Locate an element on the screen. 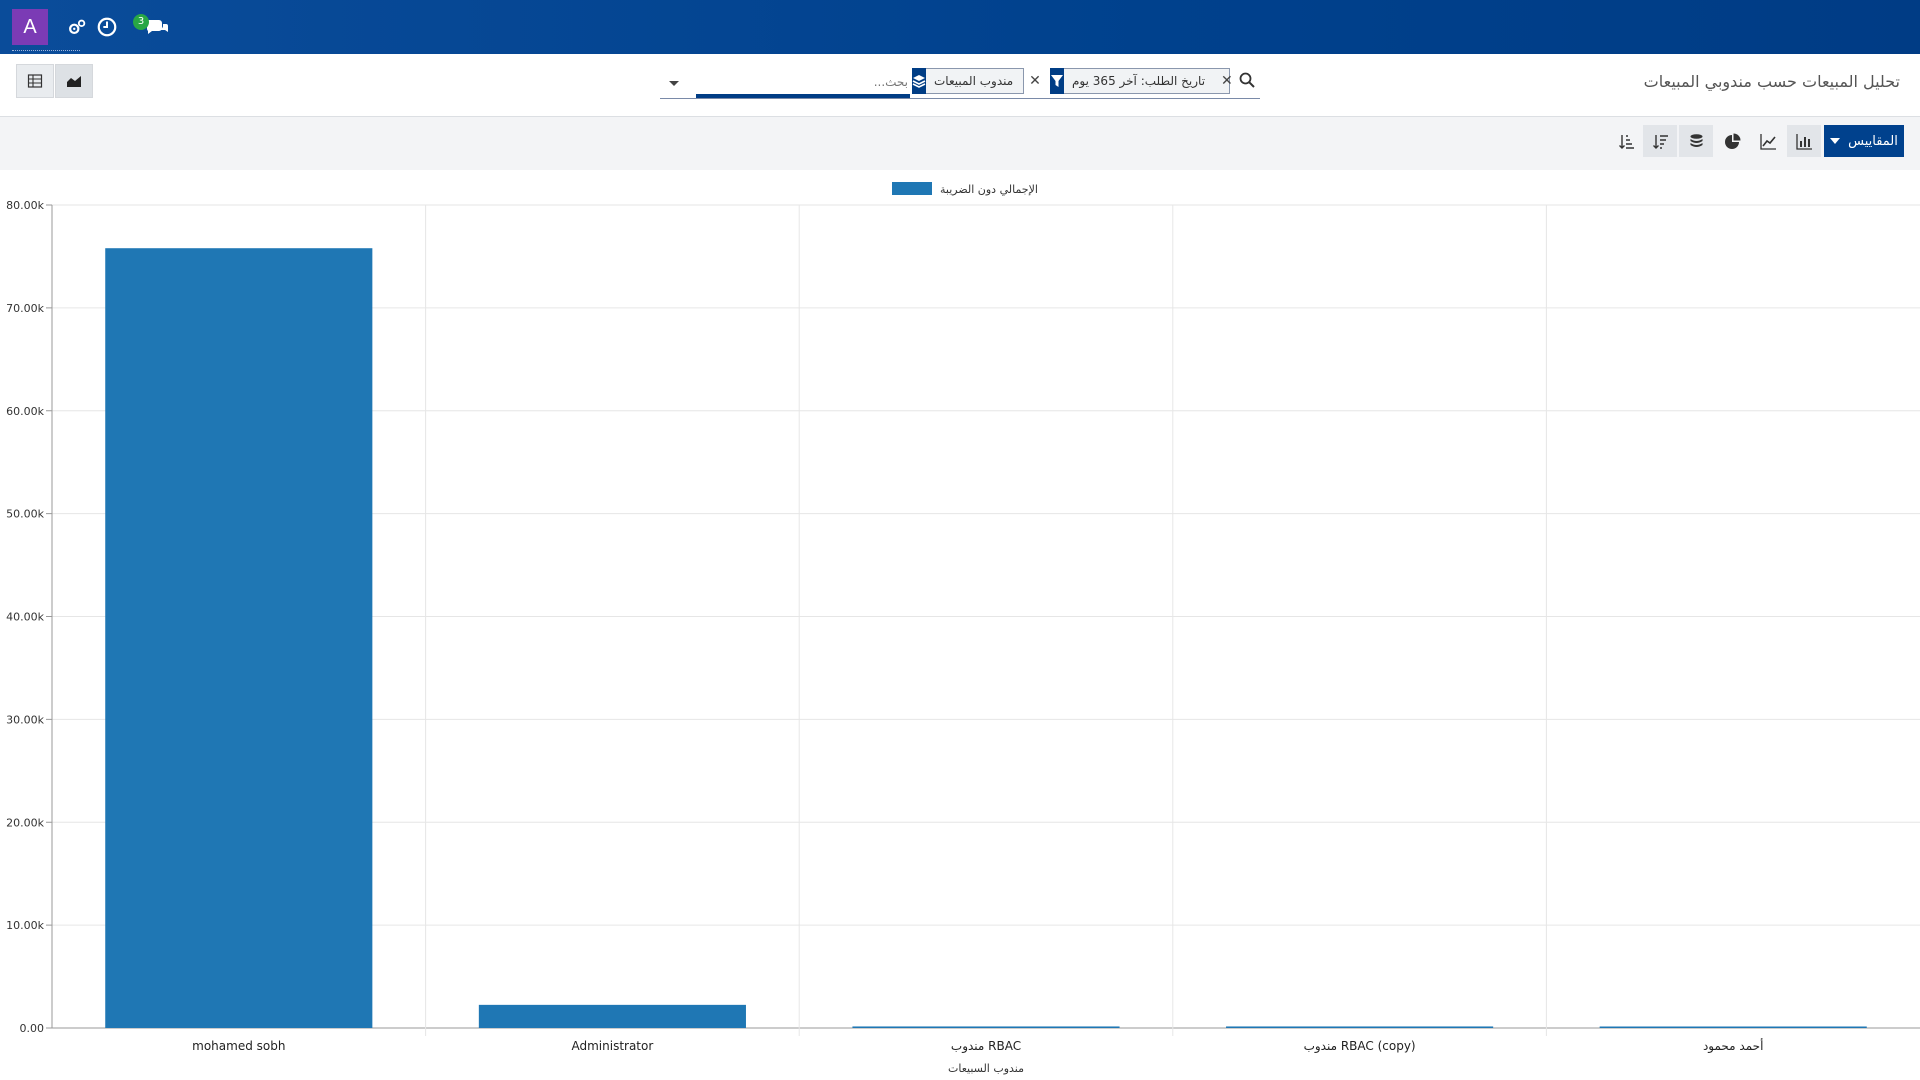  y-tick-label: 30.00k is located at coordinates (25, 719).